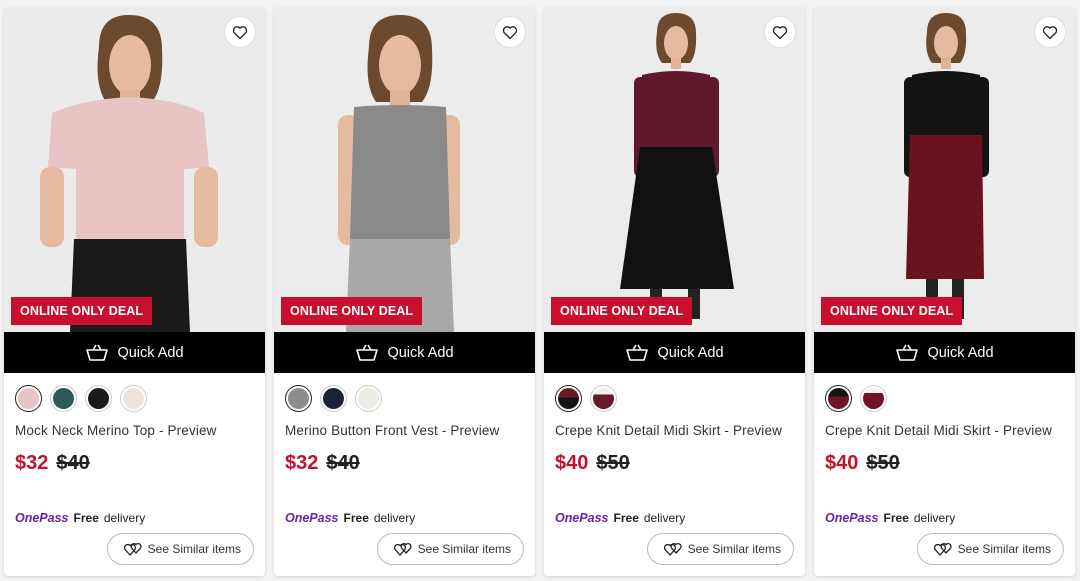 The height and width of the screenshot is (581, 1080). What do you see at coordinates (134, 425) in the screenshot?
I see `product-title: Mock Neck Merino Top - Preview` at bounding box center [134, 425].